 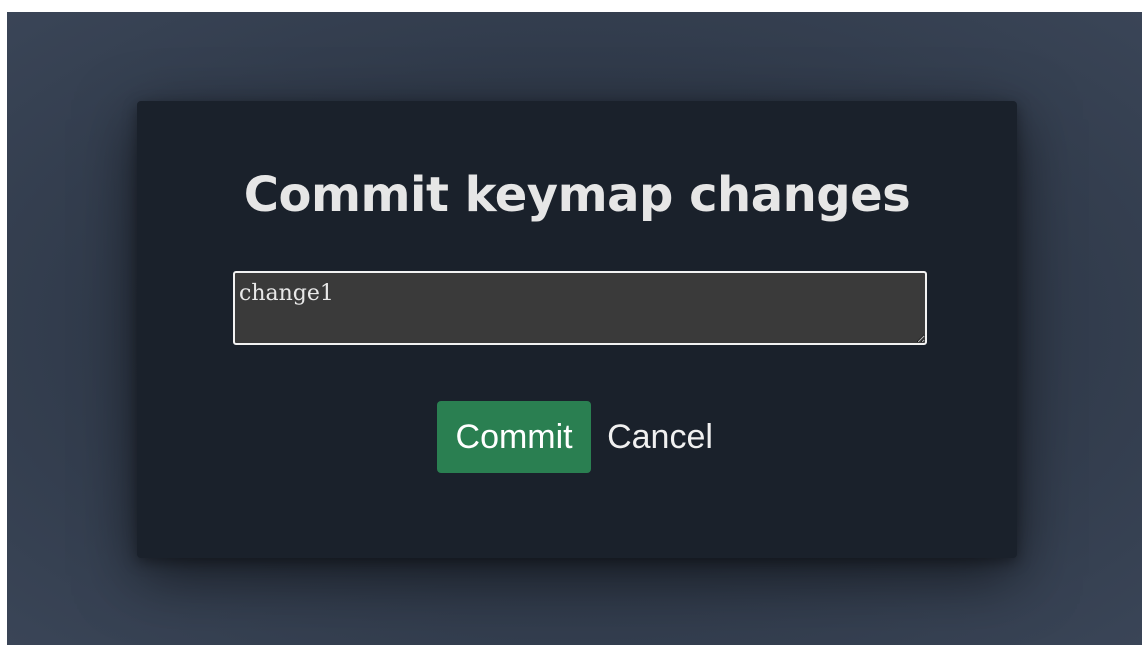 I want to click on dialog-actions: Commit Cancel, so click(x=577, y=437).